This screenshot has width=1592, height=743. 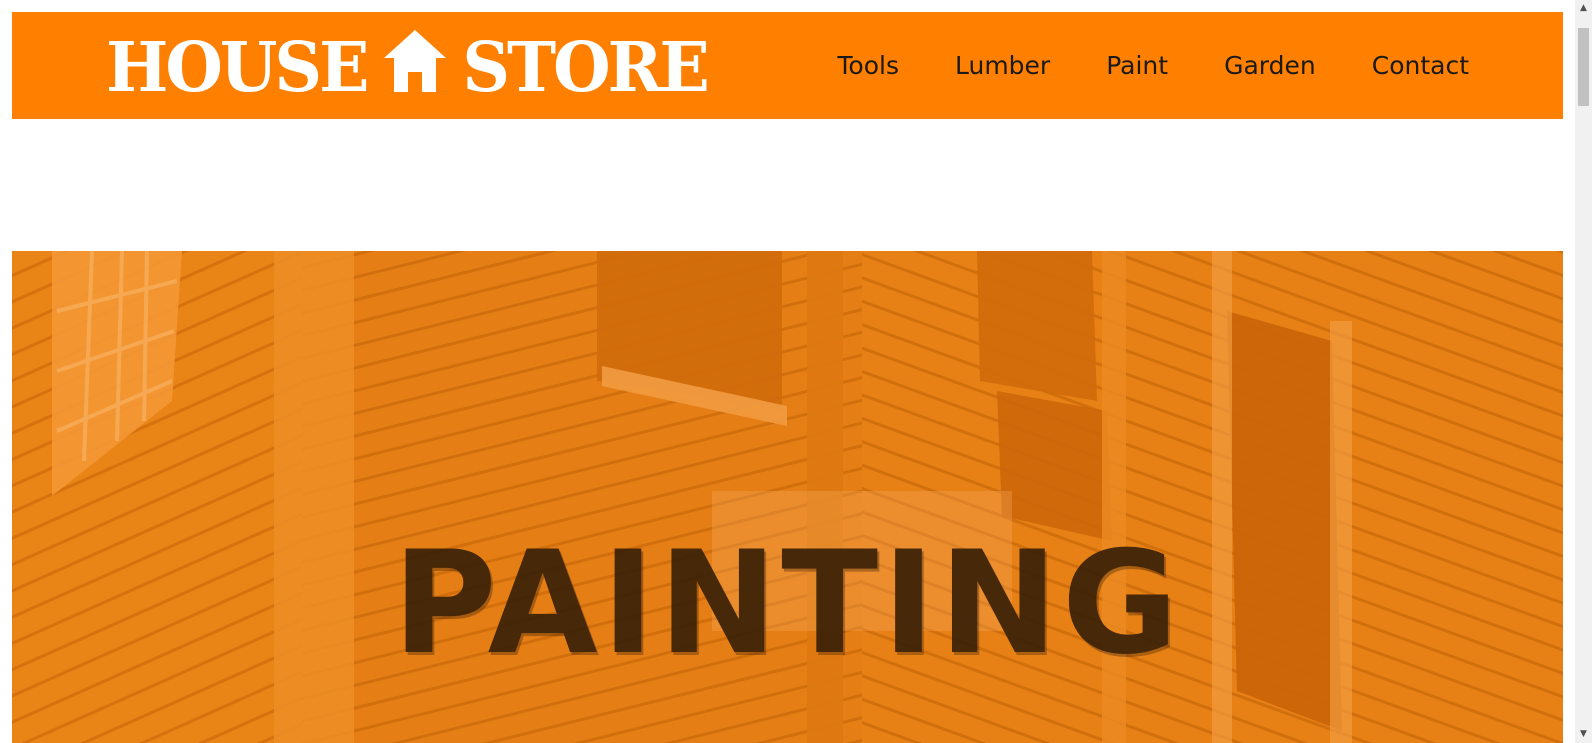 What do you see at coordinates (237, 67) in the screenshot?
I see `logo-word-house: HOUSE` at bounding box center [237, 67].